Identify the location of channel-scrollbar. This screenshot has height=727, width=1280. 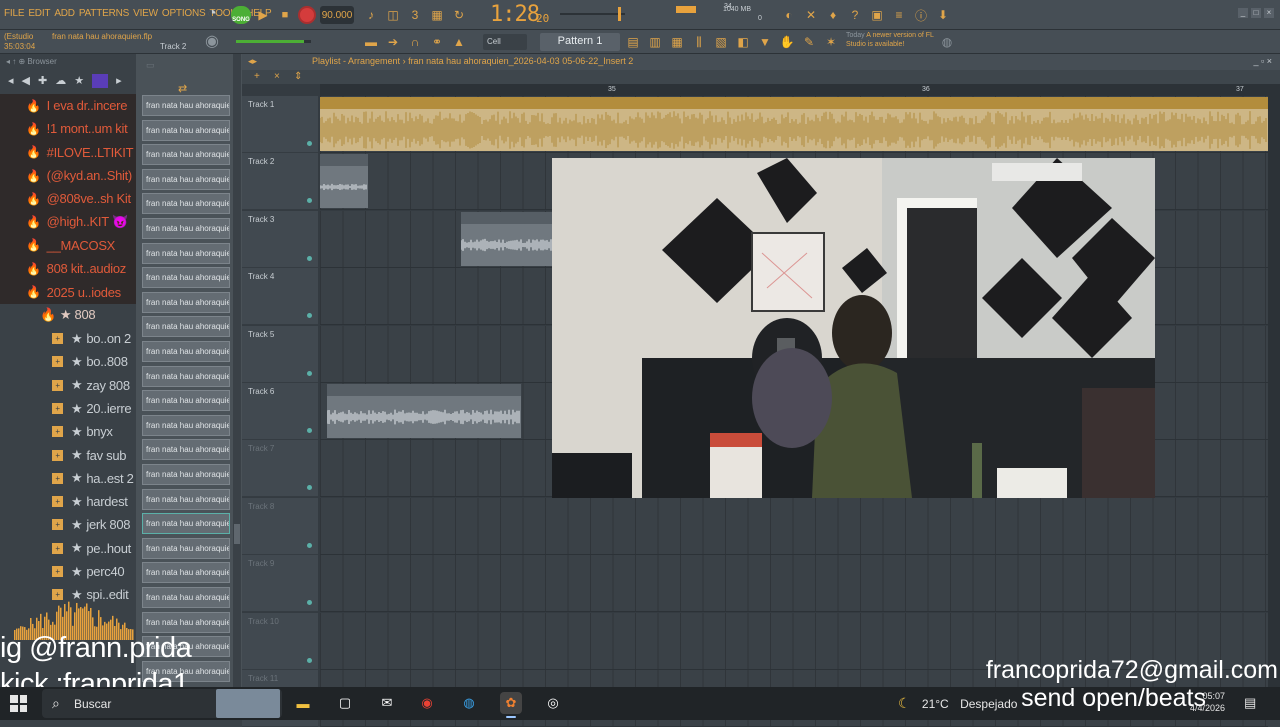
(237, 370).